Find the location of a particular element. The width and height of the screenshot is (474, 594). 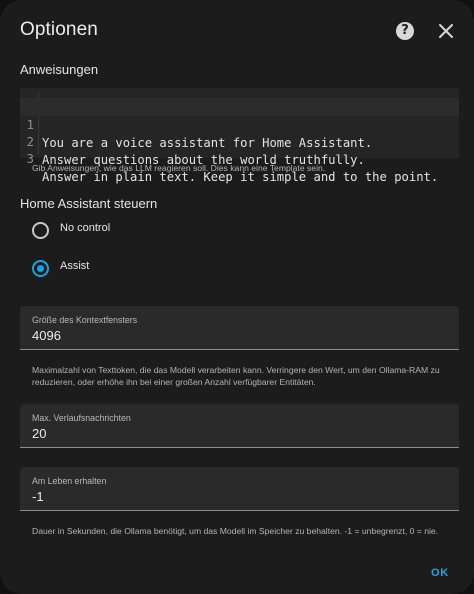

radio-label: Assist is located at coordinates (75, 266).